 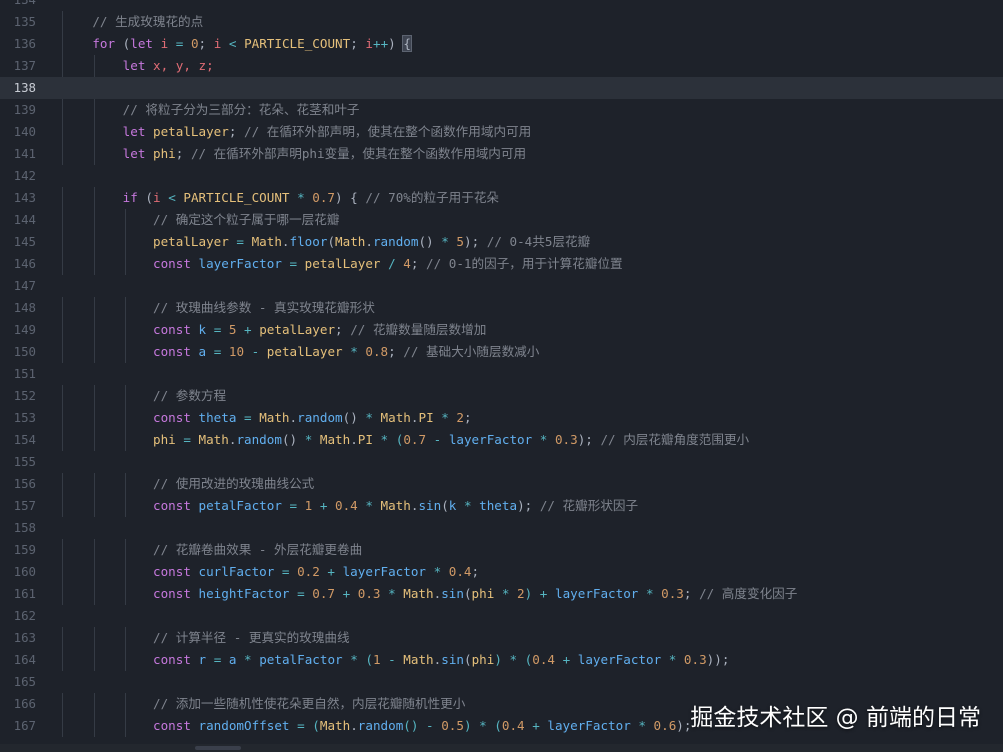 I want to click on code-line: 135 // 生成玫瑰花的点, so click(x=501, y=22).